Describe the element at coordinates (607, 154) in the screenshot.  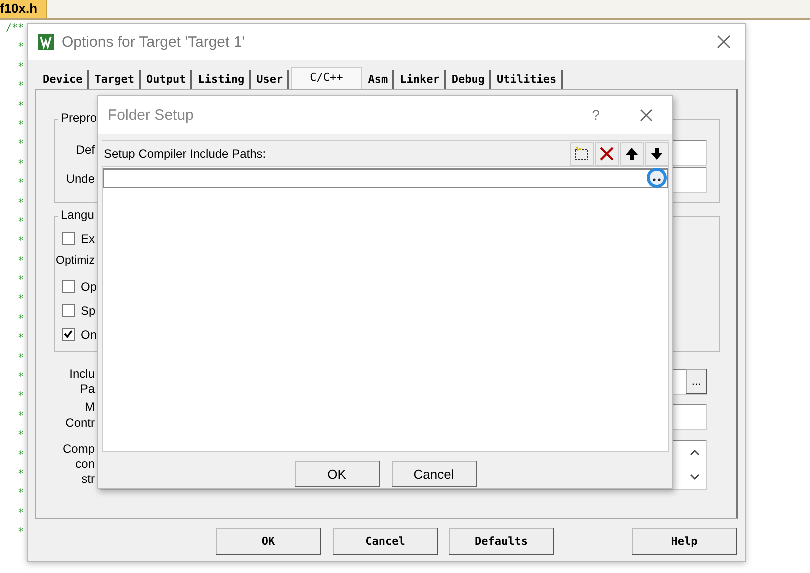
I see `delete-icon` at that location.